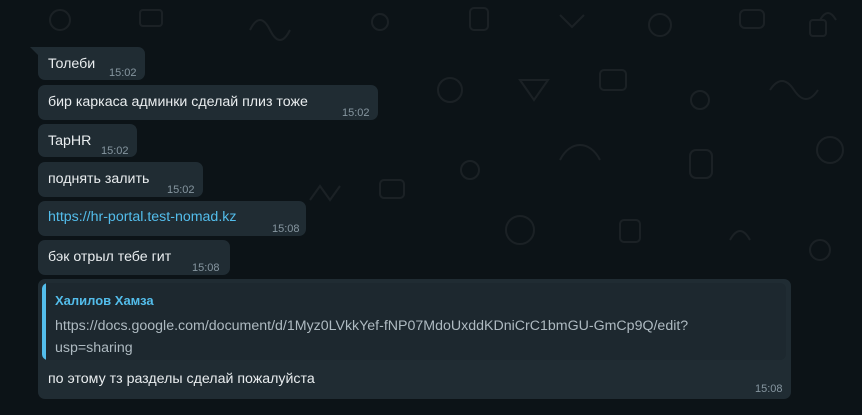 The image size is (862, 415). I want to click on message-bubble: поднять залить 15:02, so click(120, 179).